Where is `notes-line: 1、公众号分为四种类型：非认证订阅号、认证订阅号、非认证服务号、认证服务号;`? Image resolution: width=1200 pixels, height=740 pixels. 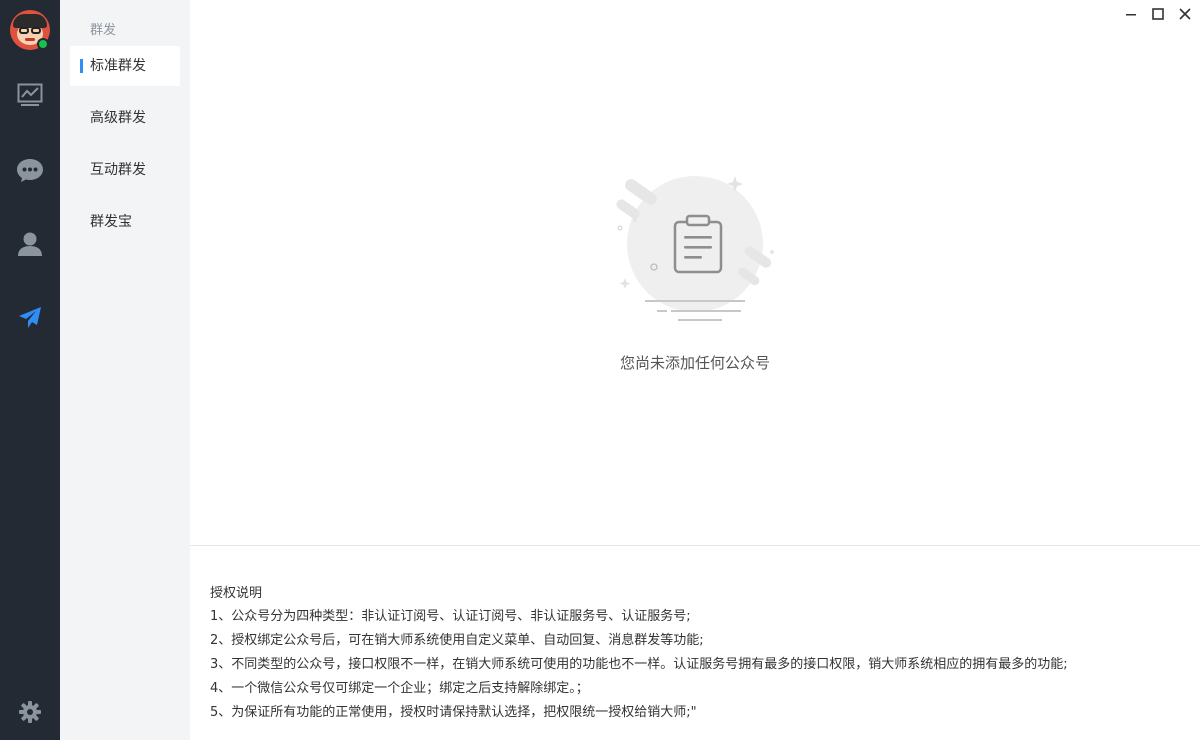
notes-line: 1、公众号分为四种类型：非认证订阅号、认证订阅号、非认证服务号、认证服务号; is located at coordinates (450, 616).